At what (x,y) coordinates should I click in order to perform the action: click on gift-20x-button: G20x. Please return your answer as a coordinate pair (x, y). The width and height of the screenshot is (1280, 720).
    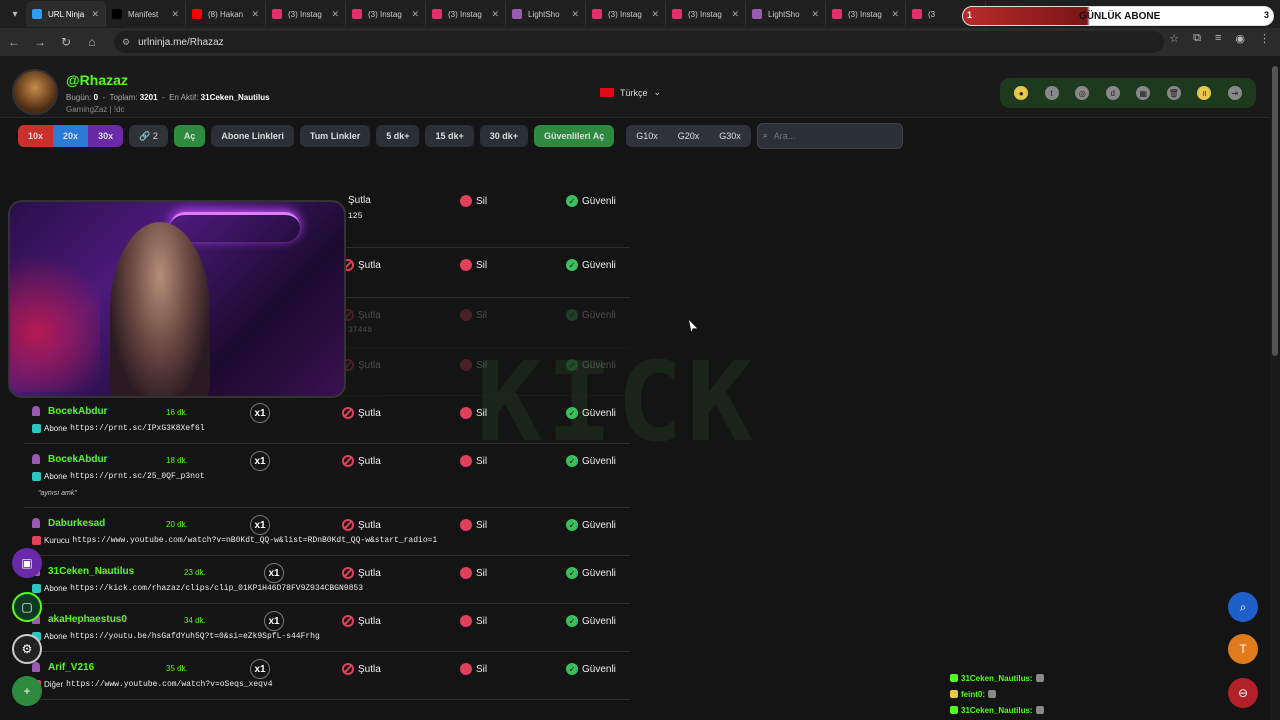
    Looking at the image, I should click on (688, 136).